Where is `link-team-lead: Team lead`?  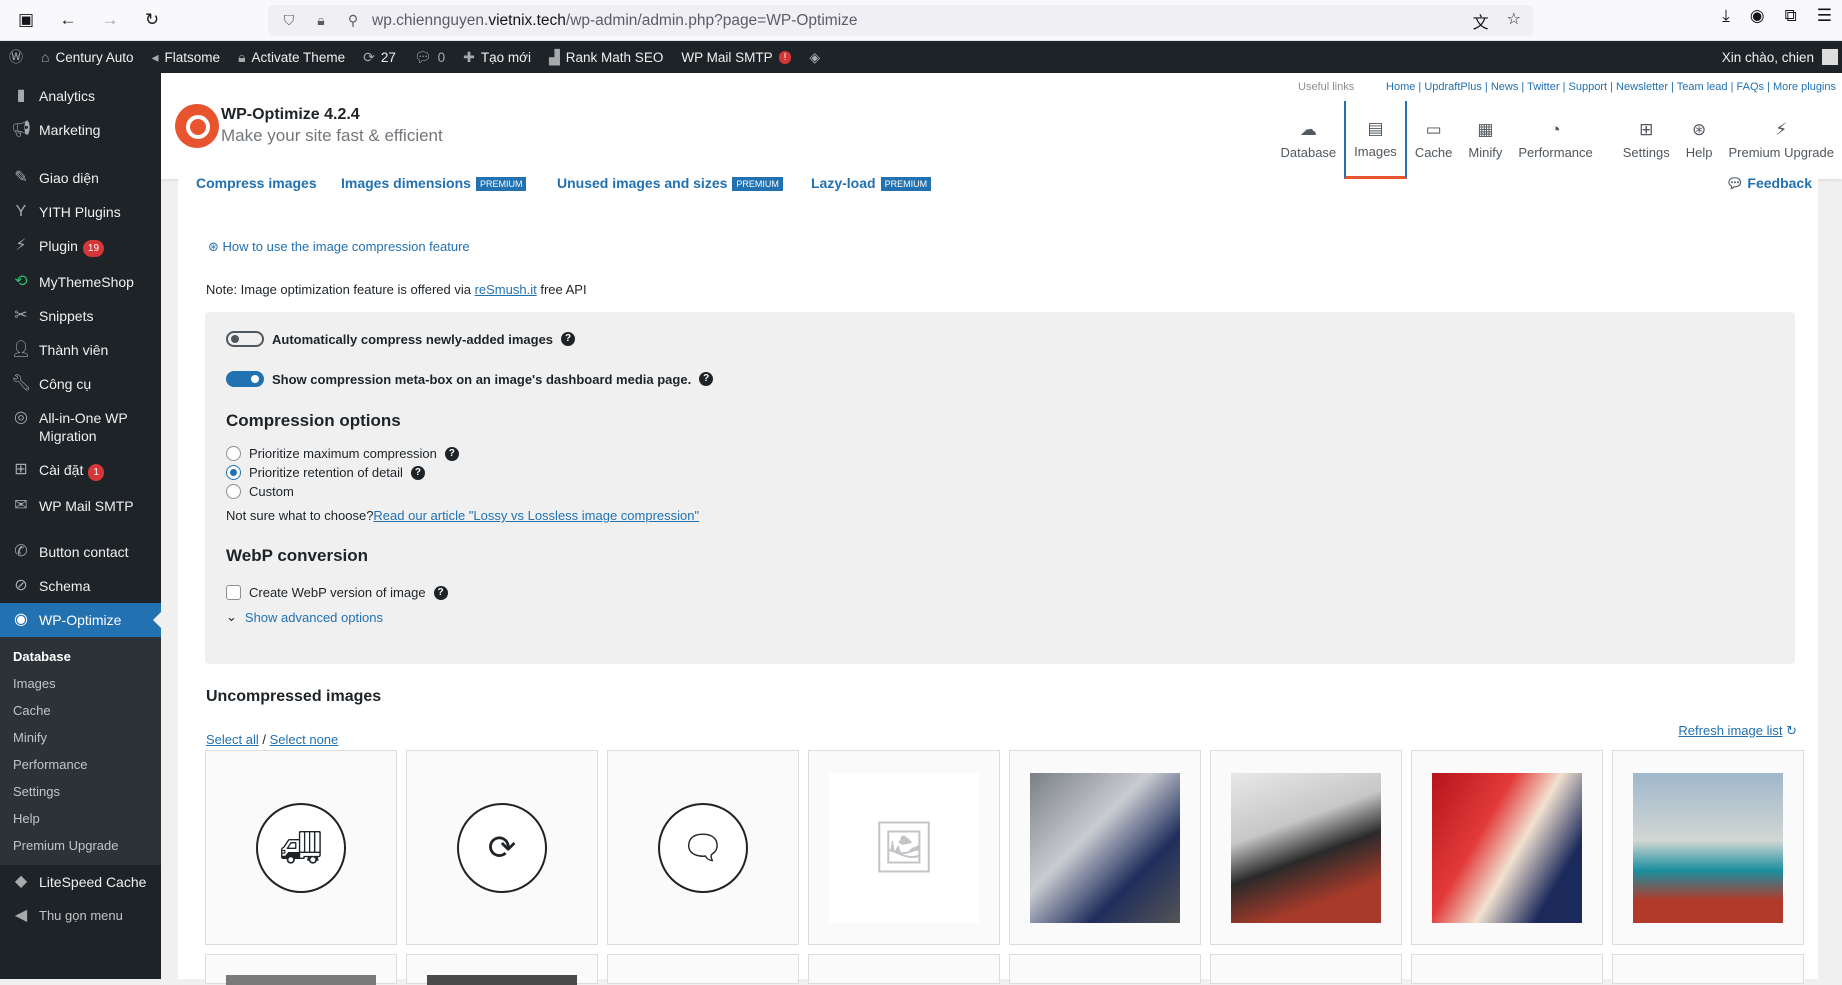 link-team-lead: Team lead is located at coordinates (1702, 87).